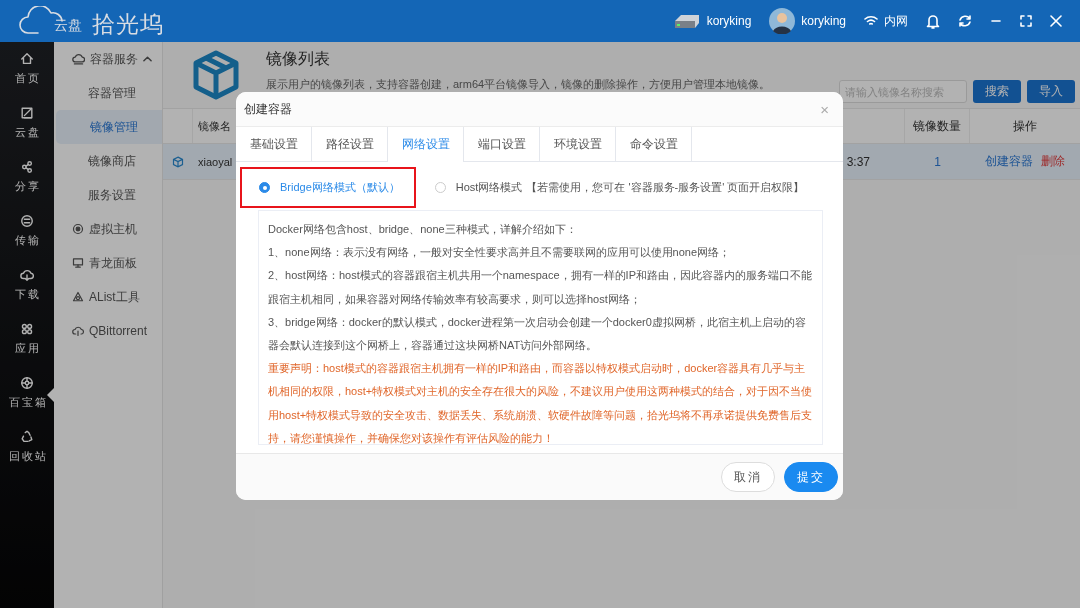  What do you see at coordinates (108, 229) in the screenshot?
I see `nav-item: 虚拟主机` at bounding box center [108, 229].